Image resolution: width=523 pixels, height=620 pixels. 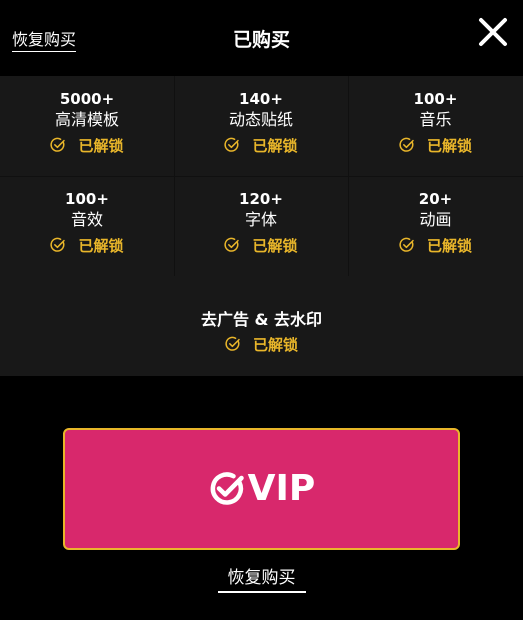 I want to click on restore-purchase-footer: 恢复购买, so click(x=261, y=580).